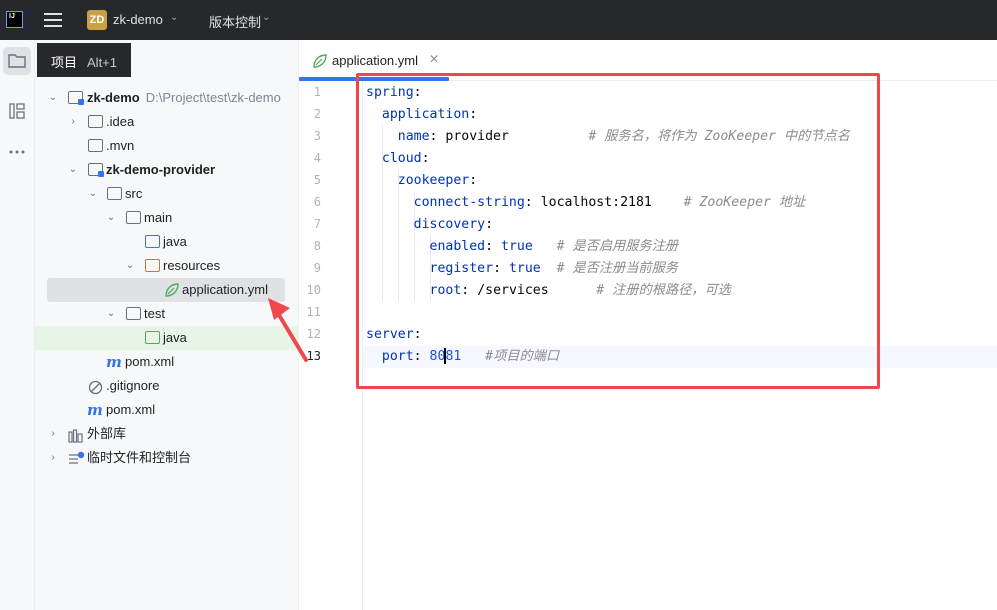 The width and height of the screenshot is (997, 610). I want to click on test-source-folder-icon, so click(152, 337).